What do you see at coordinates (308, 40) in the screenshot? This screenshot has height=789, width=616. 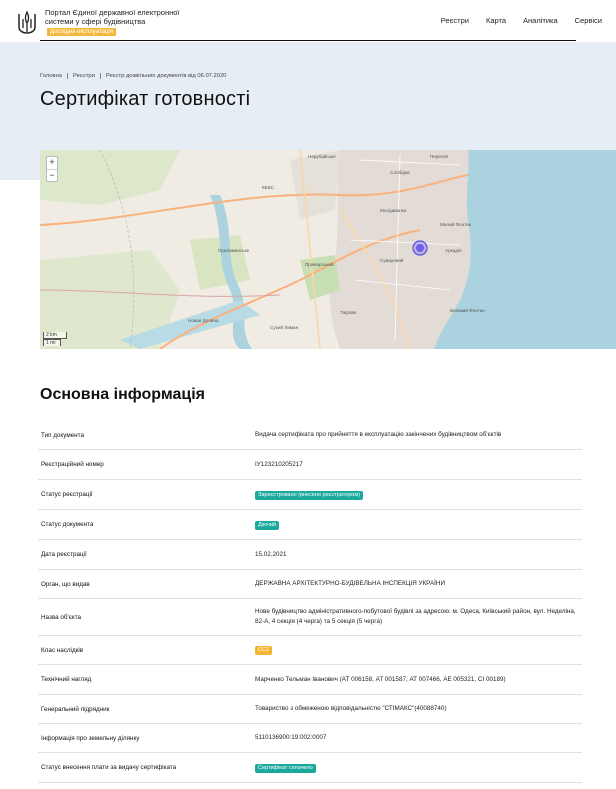 I see `header-divider` at bounding box center [308, 40].